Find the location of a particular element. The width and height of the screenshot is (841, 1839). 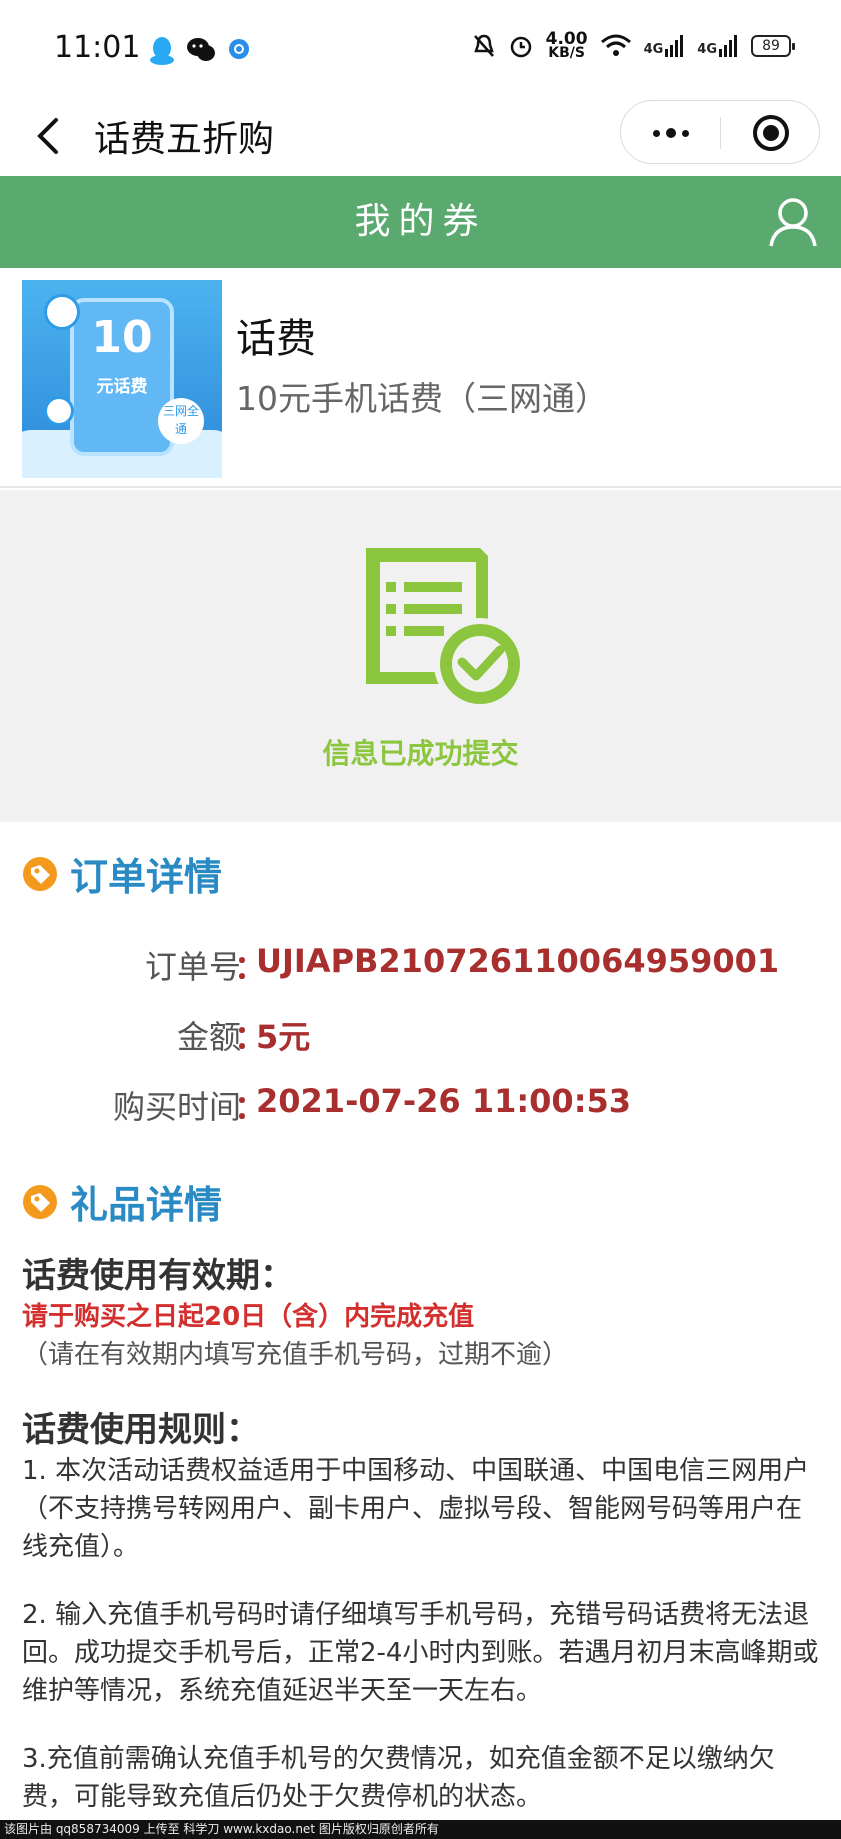

network-type-2: 4G is located at coordinates (707, 49).